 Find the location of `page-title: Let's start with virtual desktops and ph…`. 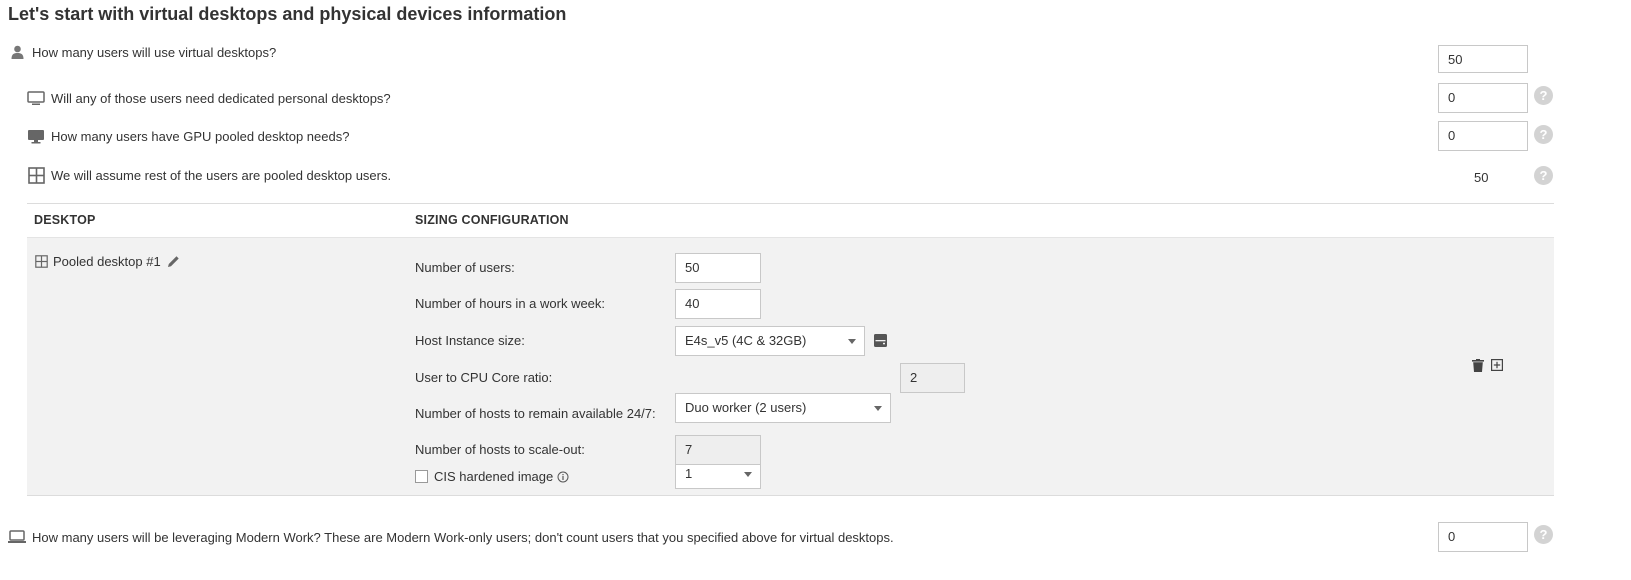

page-title: Let's start with virtual desktops and ph… is located at coordinates (287, 14).